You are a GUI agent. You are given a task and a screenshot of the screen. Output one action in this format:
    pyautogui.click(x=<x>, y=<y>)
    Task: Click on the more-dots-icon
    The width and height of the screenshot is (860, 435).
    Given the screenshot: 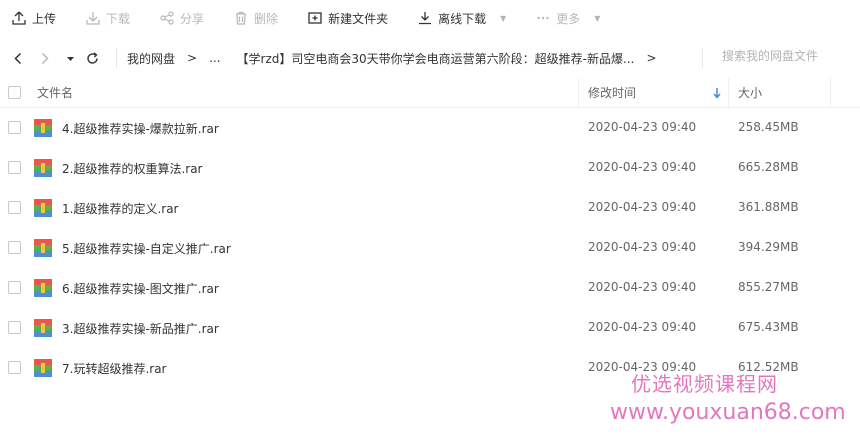 What is the action you would take?
    pyautogui.click(x=543, y=18)
    